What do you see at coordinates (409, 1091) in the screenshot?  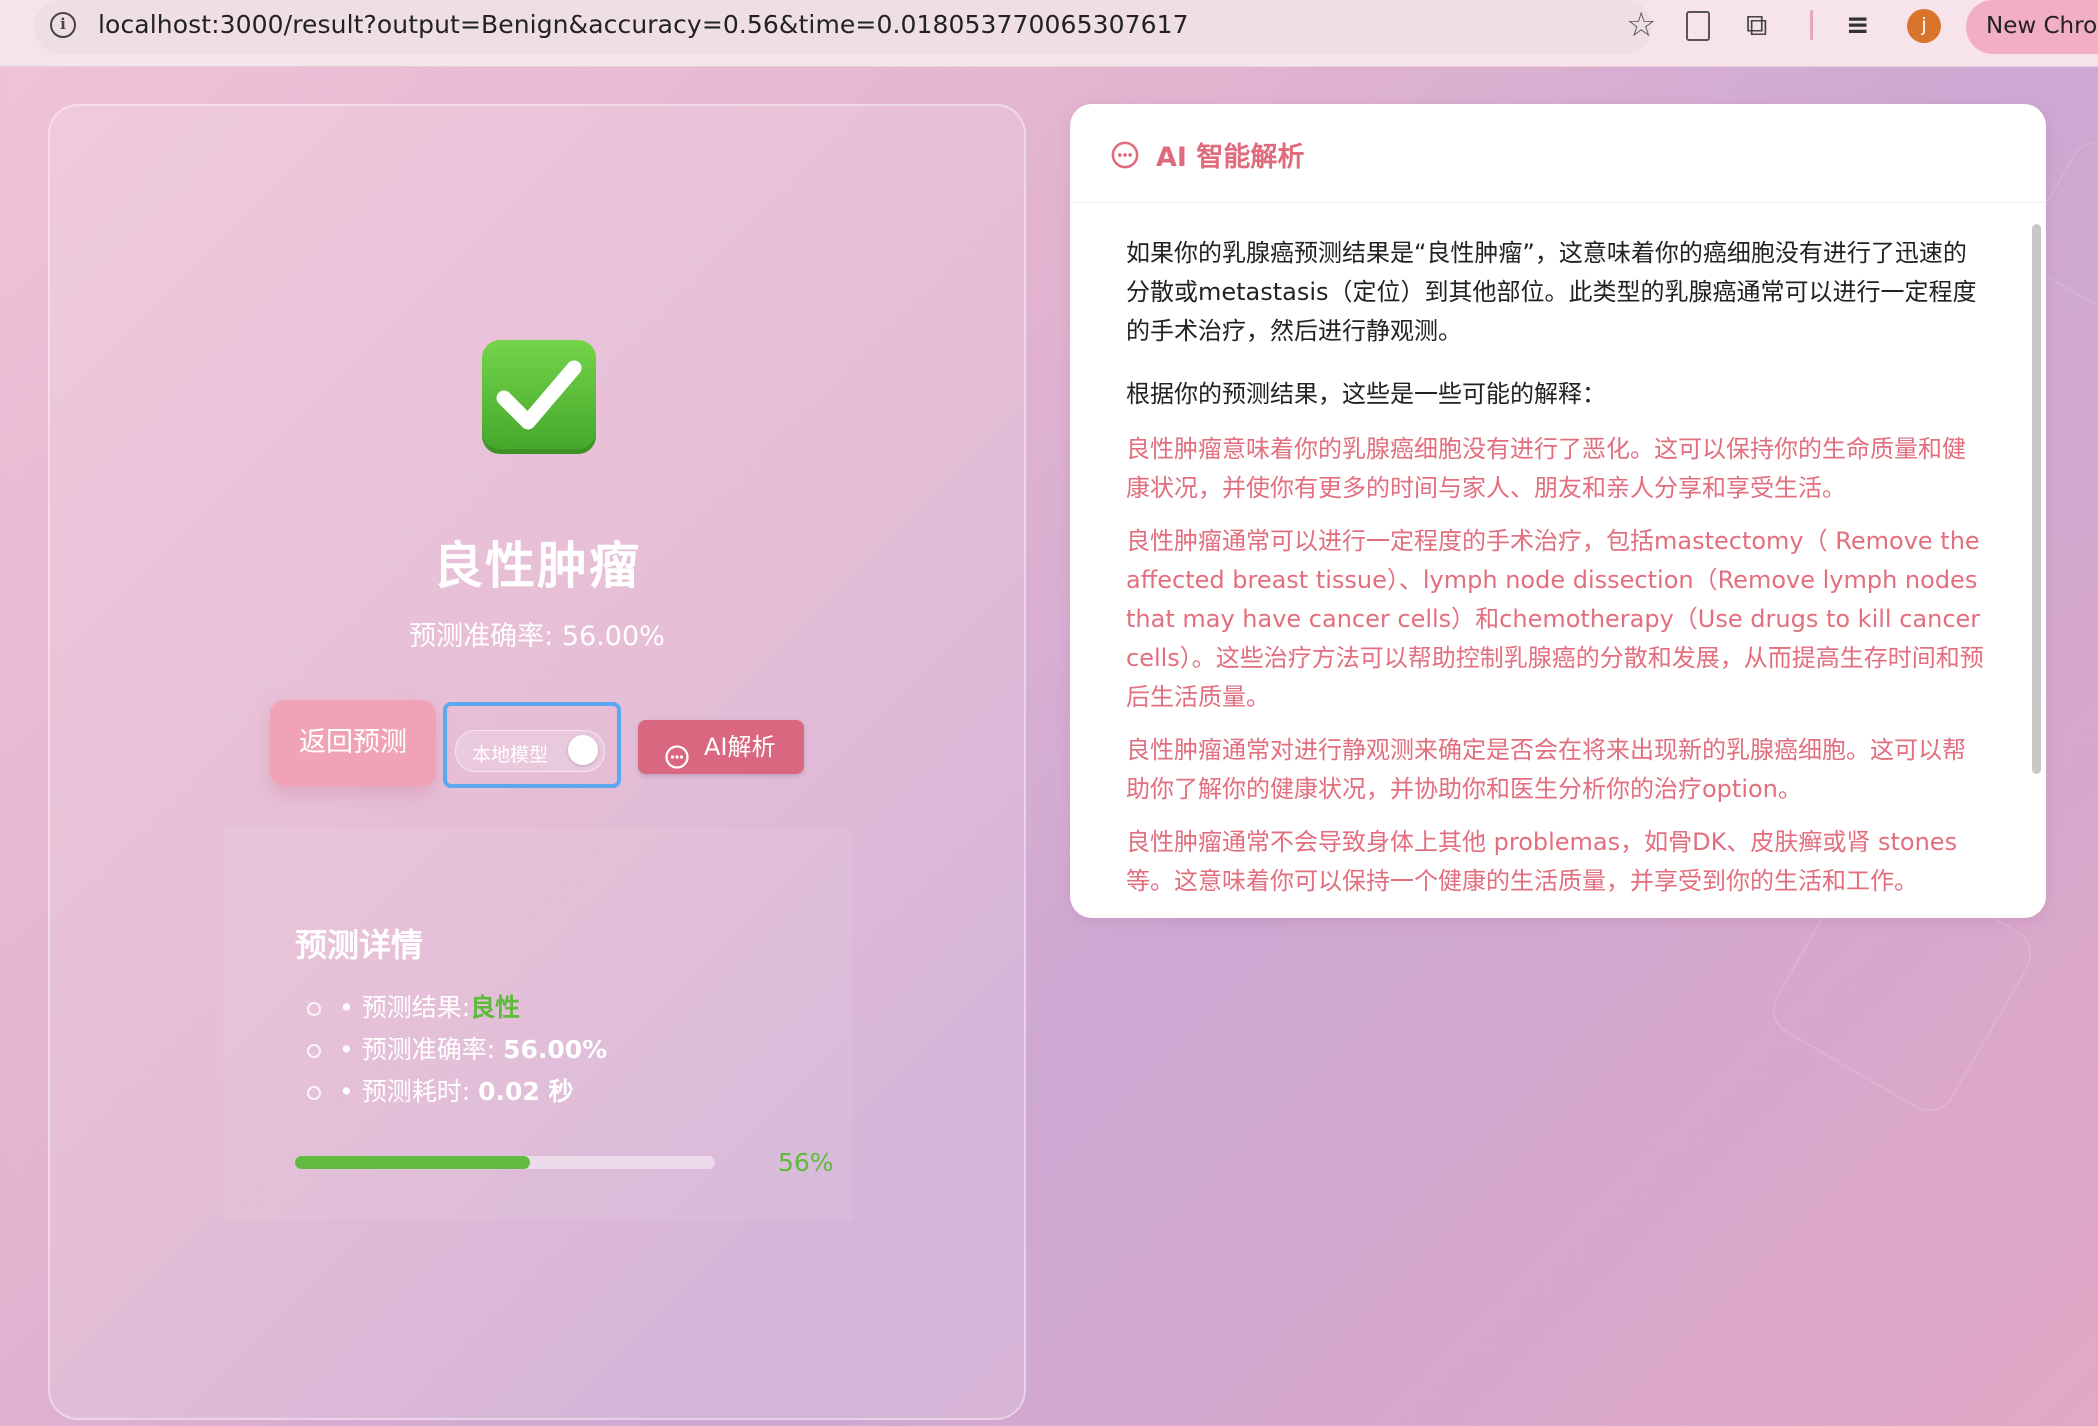 I see `detail-time-label: • 预测耗时:` at bounding box center [409, 1091].